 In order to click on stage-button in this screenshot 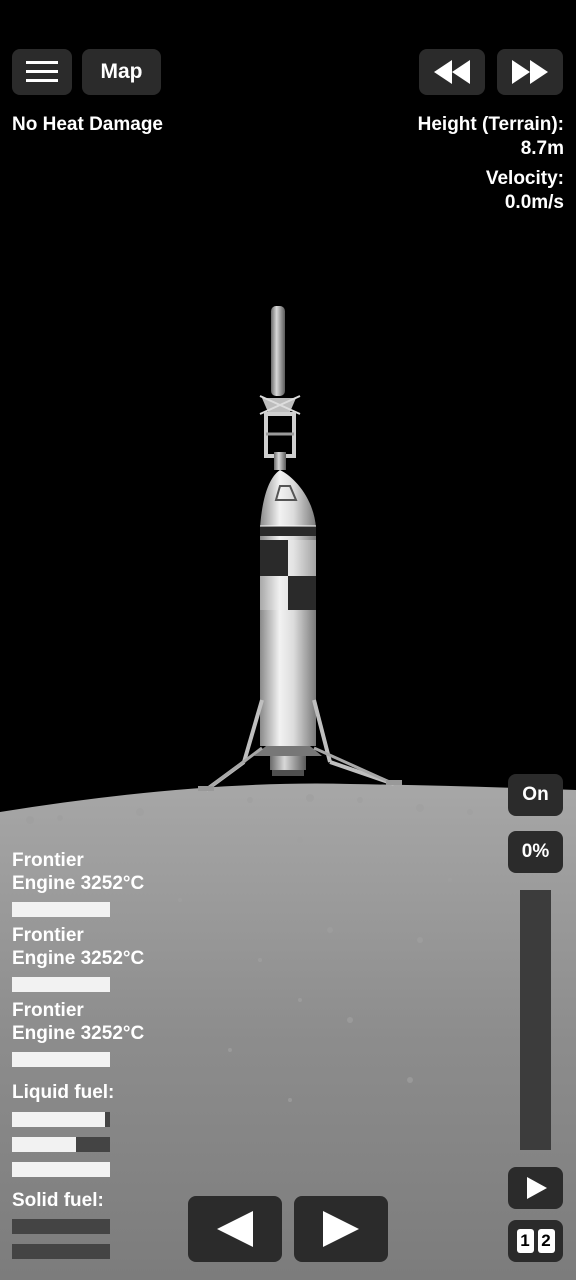, I will do `click(535, 1188)`.